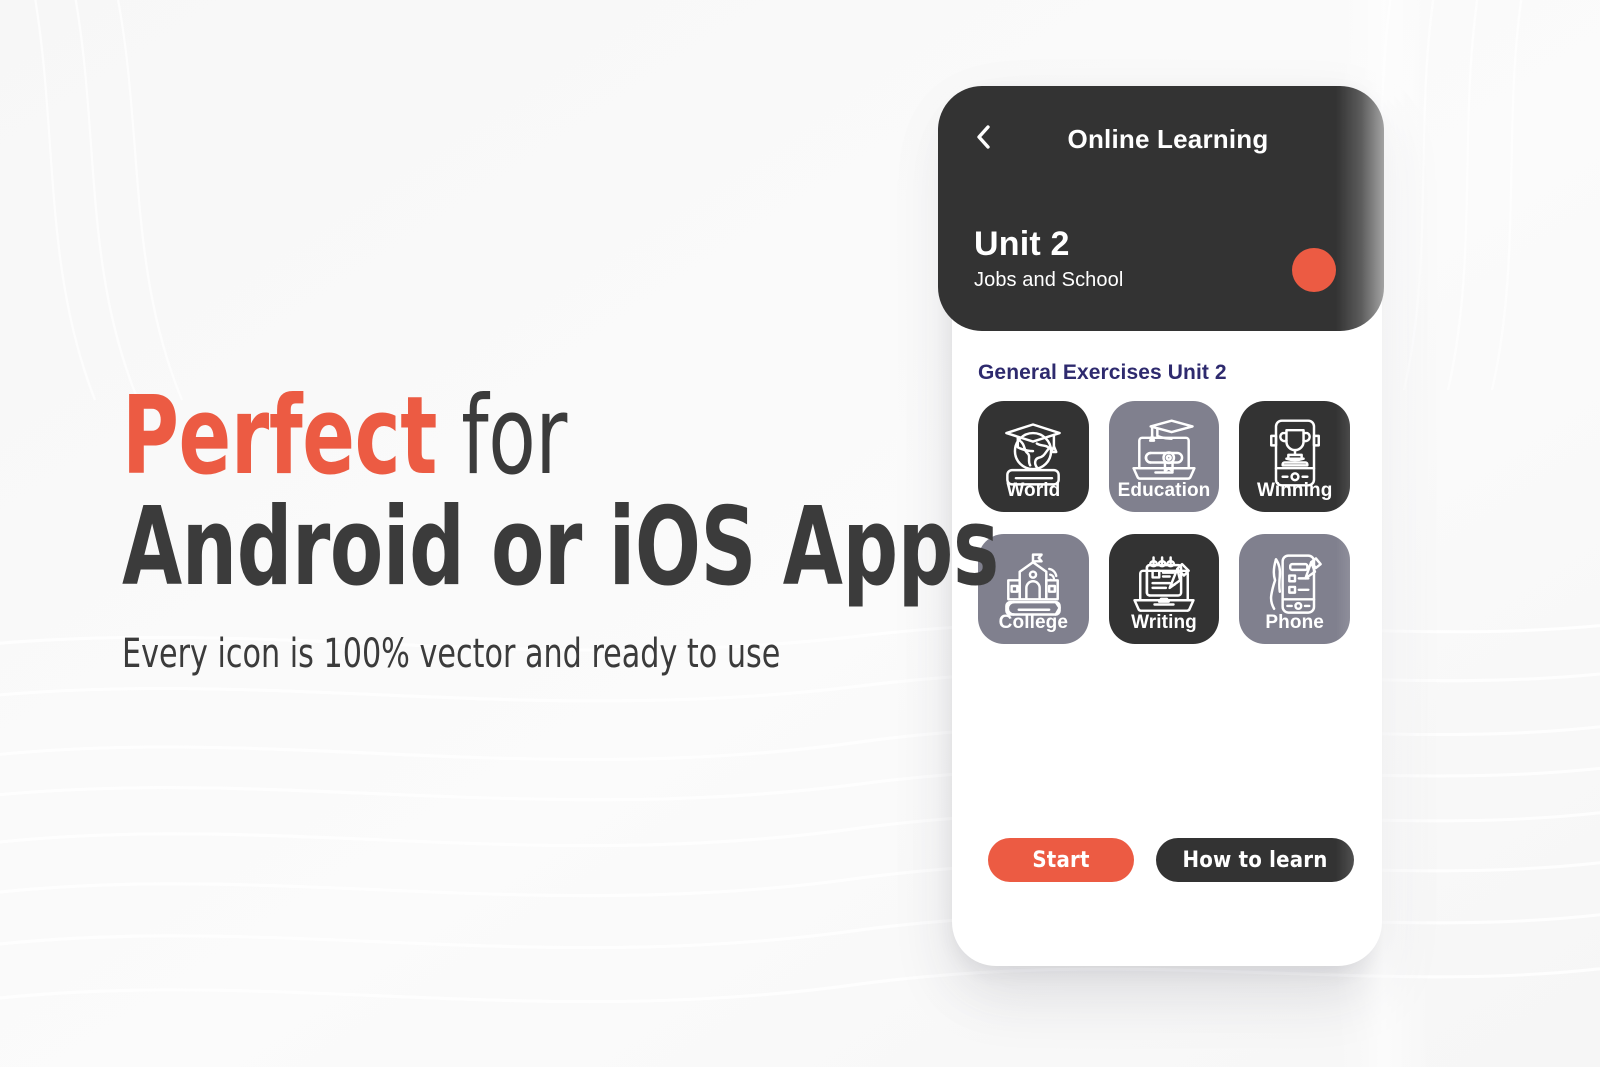 The width and height of the screenshot is (1600, 1067). I want to click on tile-winning: Winning, so click(1295, 456).